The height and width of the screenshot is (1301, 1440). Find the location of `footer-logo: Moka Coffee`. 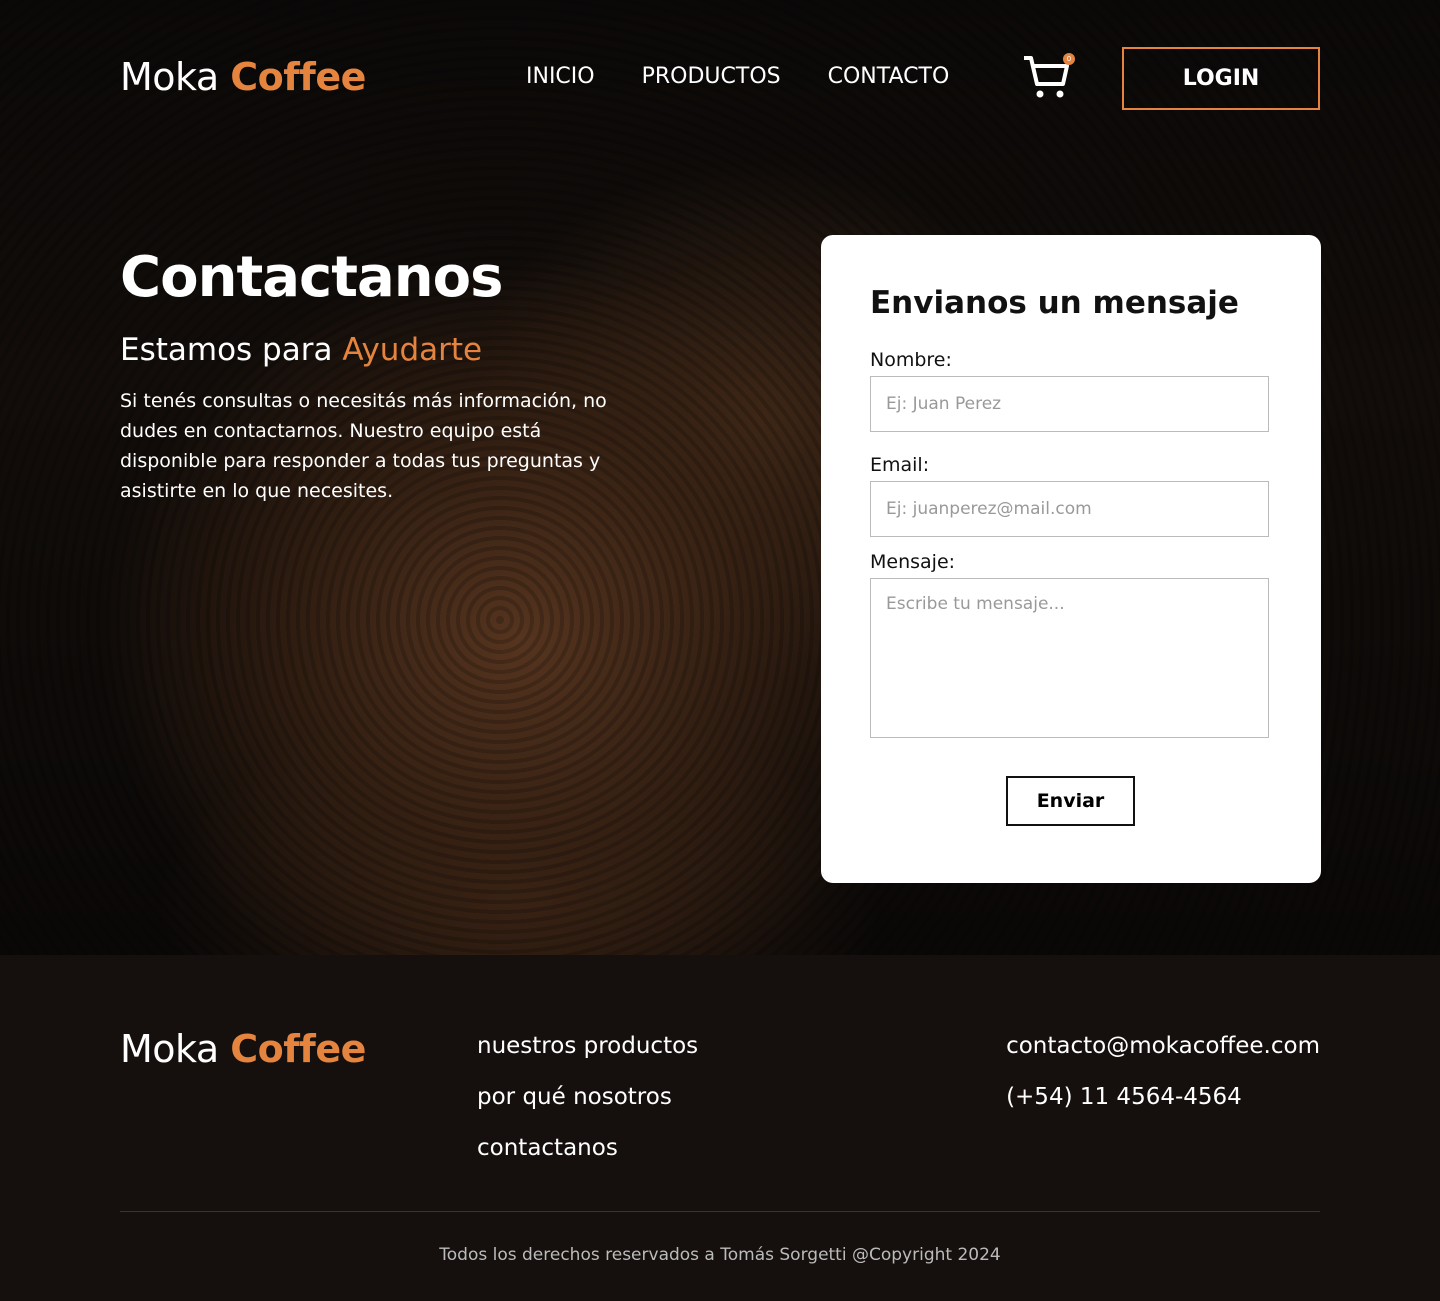

footer-logo: Moka Coffee is located at coordinates (243, 1049).